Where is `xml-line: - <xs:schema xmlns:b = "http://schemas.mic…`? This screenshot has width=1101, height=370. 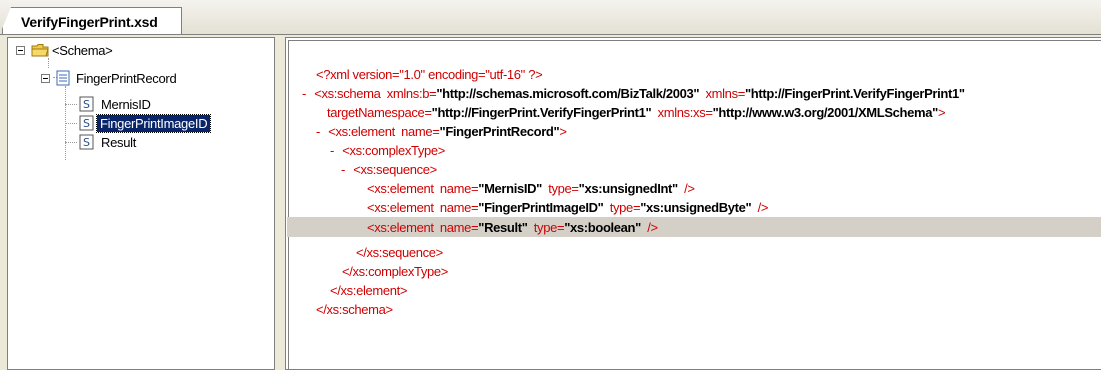 xml-line: - <xs:schema xmlns:b = "http://schemas.mic… is located at coordinates (633, 93).